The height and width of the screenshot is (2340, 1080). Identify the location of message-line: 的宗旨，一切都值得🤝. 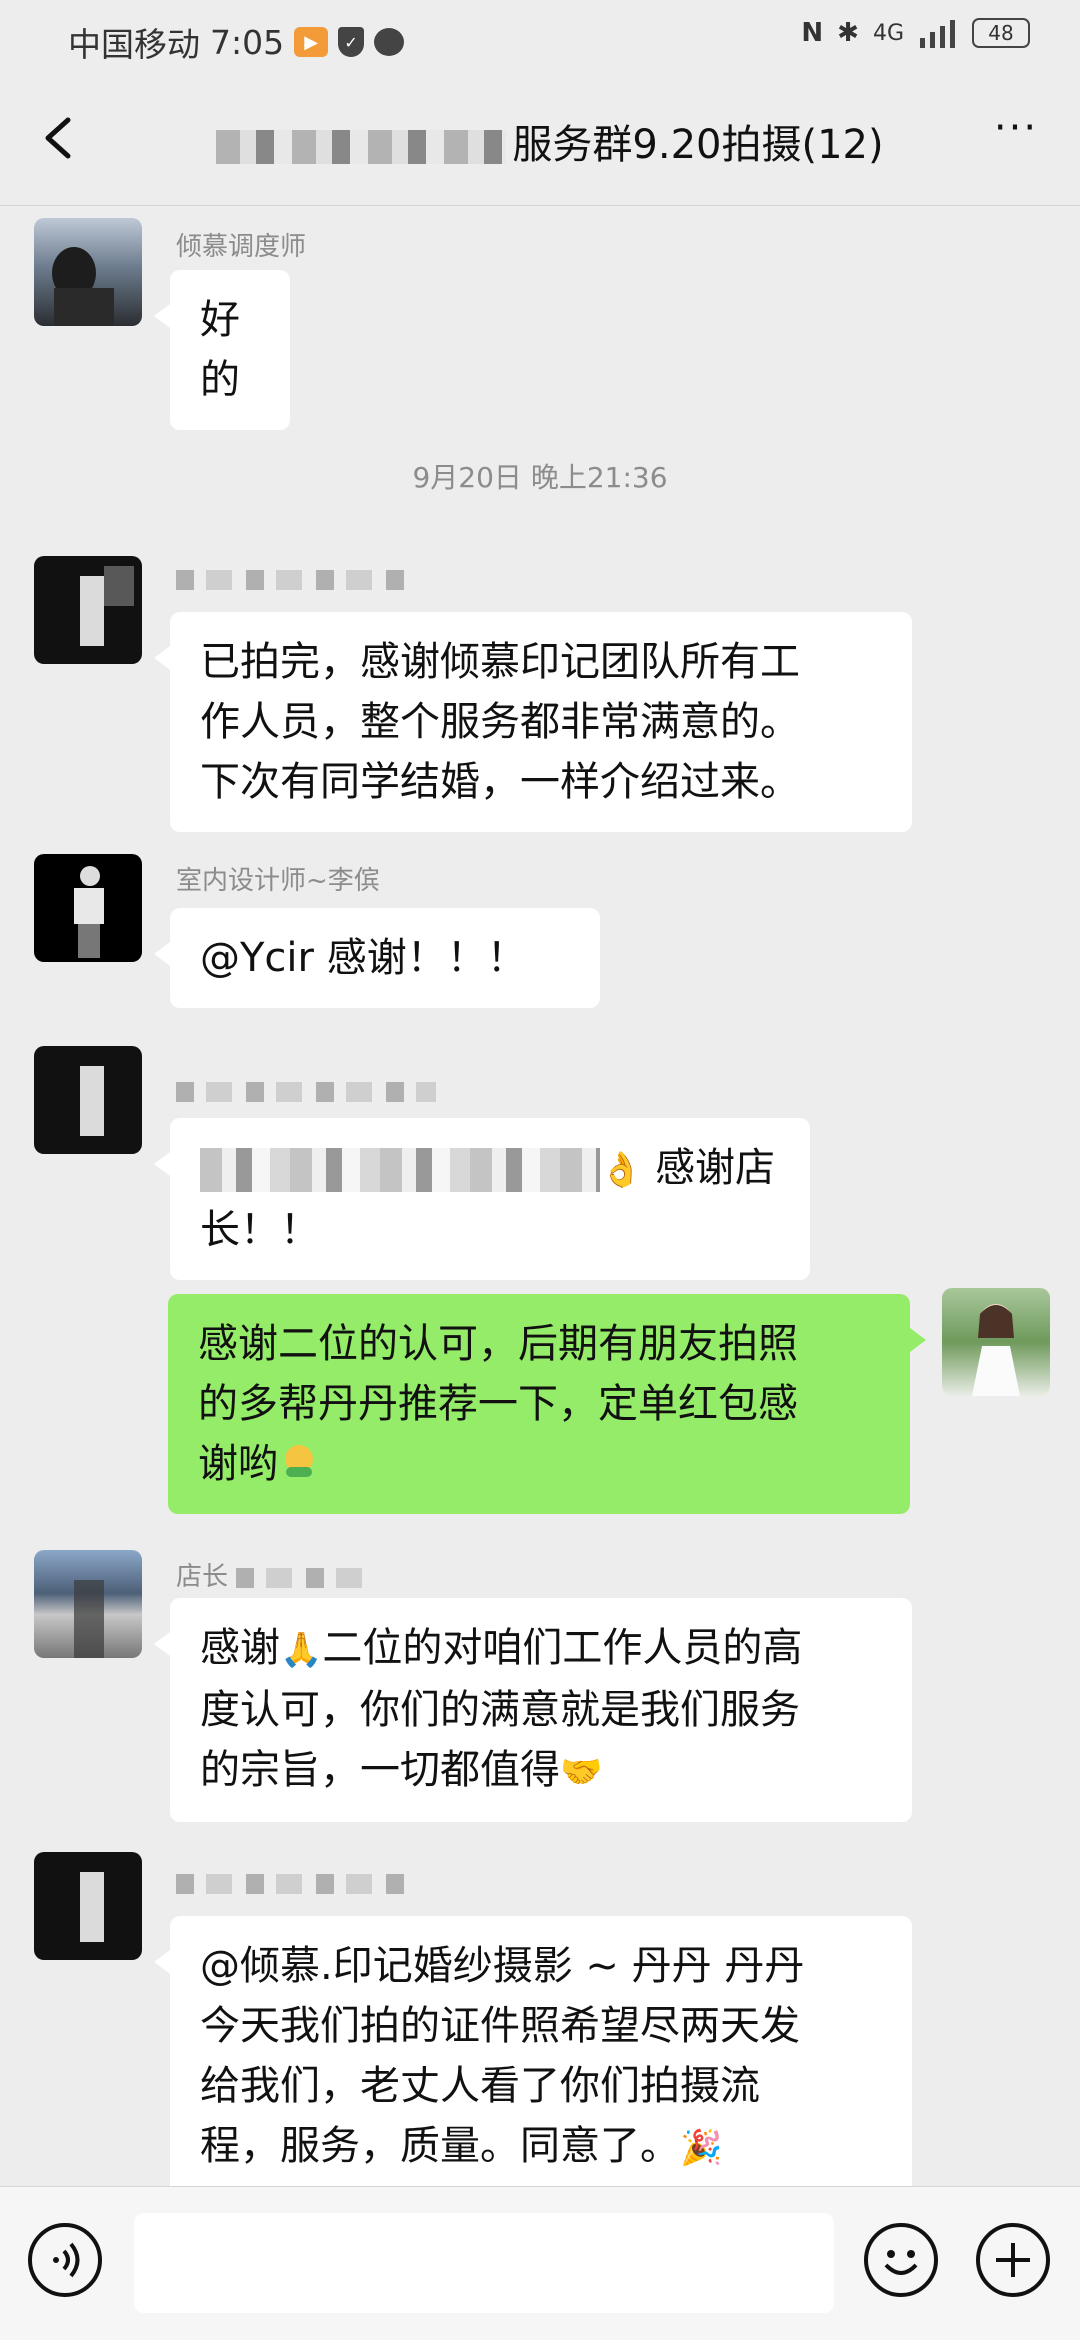
(541, 1771).